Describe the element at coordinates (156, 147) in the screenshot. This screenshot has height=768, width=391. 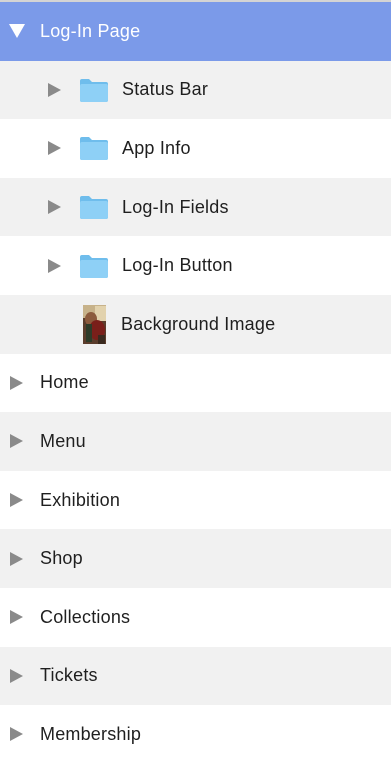
I see `layer-label: App Info` at that location.